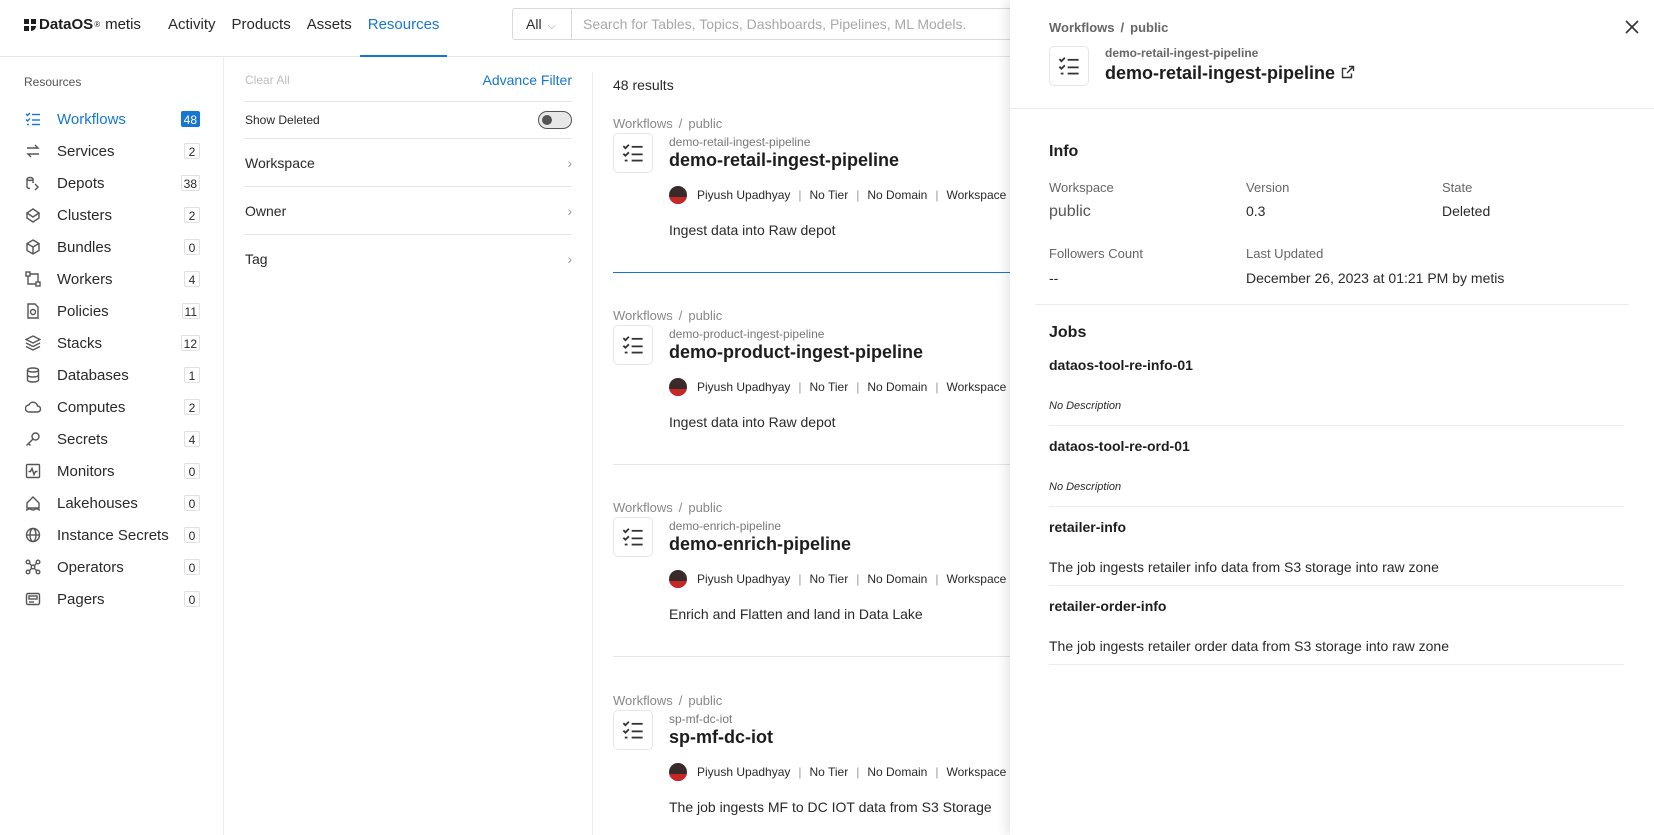 The image size is (1654, 835). I want to click on nav-activity: Activity, so click(192, 28).